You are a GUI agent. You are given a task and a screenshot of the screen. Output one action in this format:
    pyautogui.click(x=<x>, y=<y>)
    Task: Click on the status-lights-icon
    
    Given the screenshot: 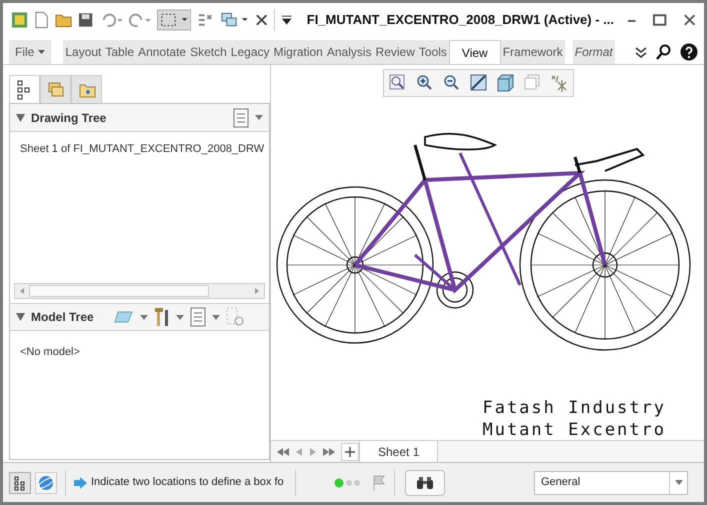 What is the action you would take?
    pyautogui.click(x=348, y=483)
    